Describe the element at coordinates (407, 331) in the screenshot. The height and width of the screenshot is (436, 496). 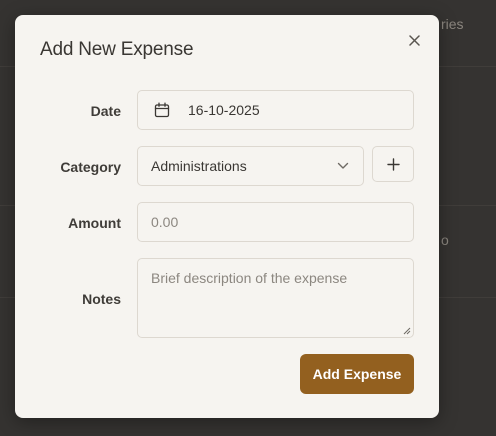
I see `resize-handle-icon` at that location.